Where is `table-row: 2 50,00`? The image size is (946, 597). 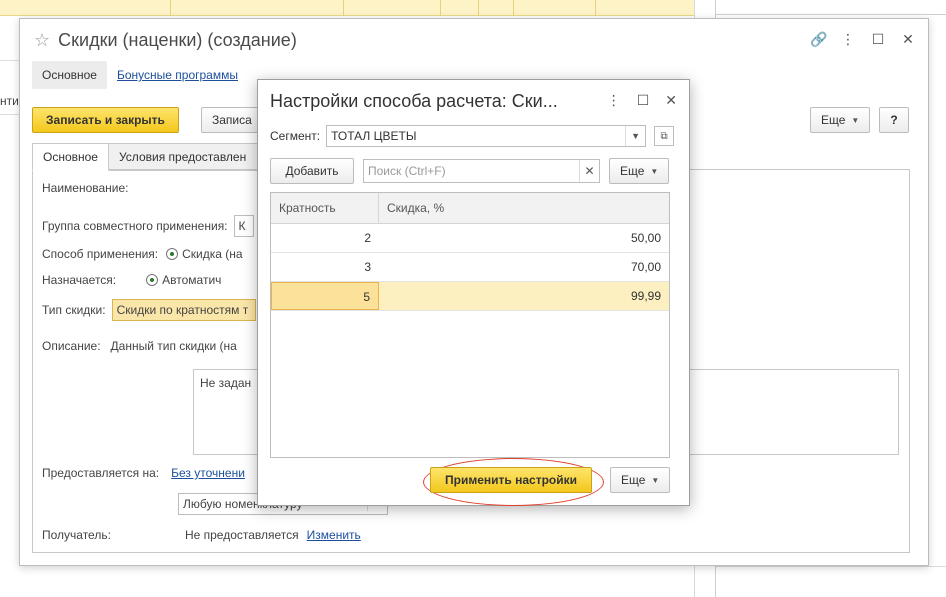 table-row: 2 50,00 is located at coordinates (470, 238).